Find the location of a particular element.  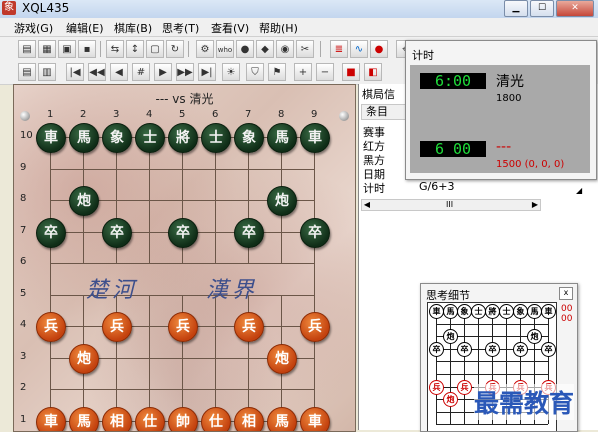

rotate-icon: ↻ is located at coordinates (175, 49).